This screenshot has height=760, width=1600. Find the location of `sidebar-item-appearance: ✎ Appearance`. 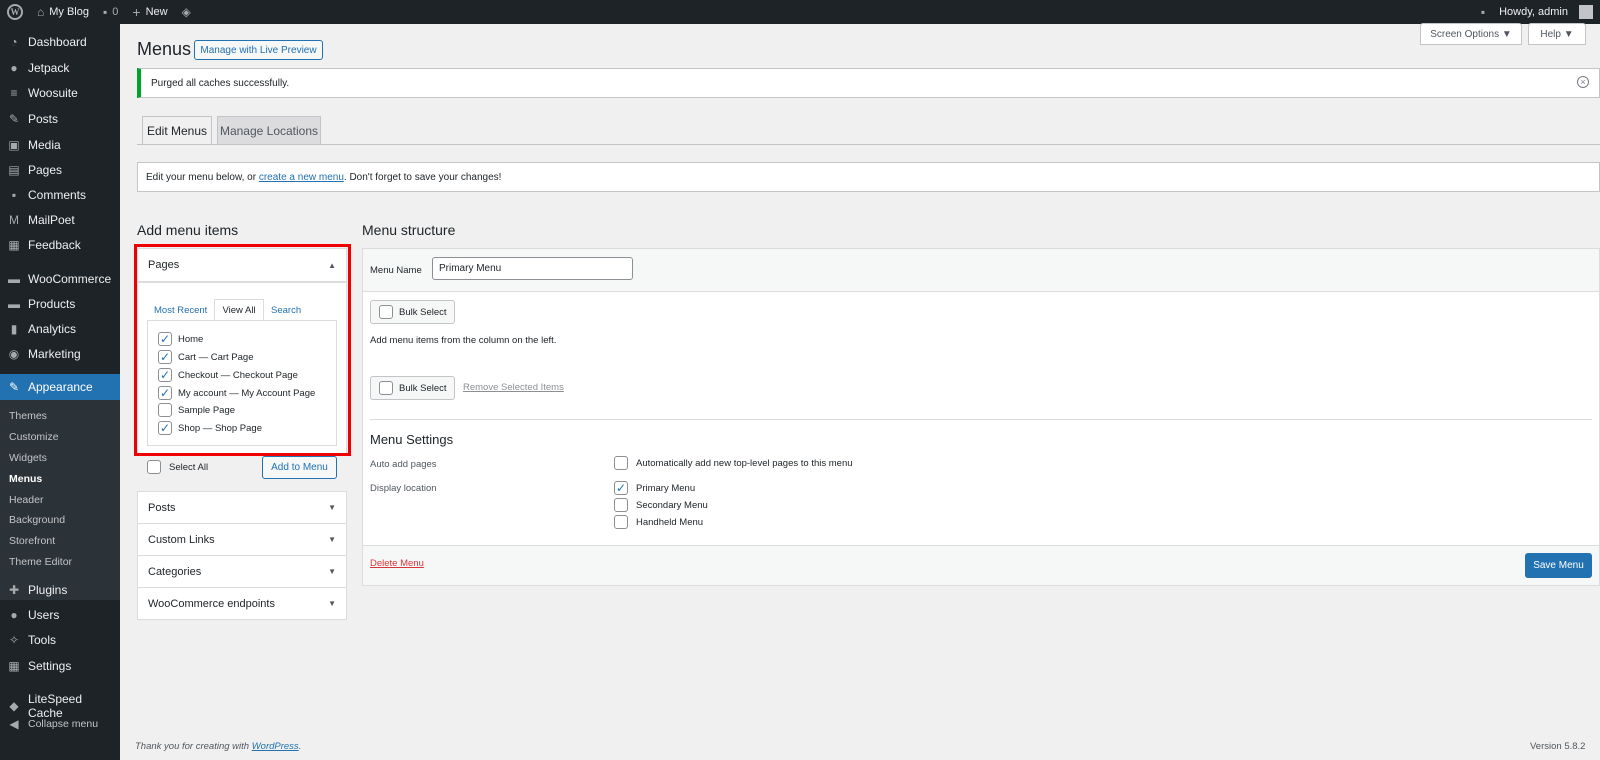

sidebar-item-appearance: ✎ Appearance is located at coordinates (60, 387).